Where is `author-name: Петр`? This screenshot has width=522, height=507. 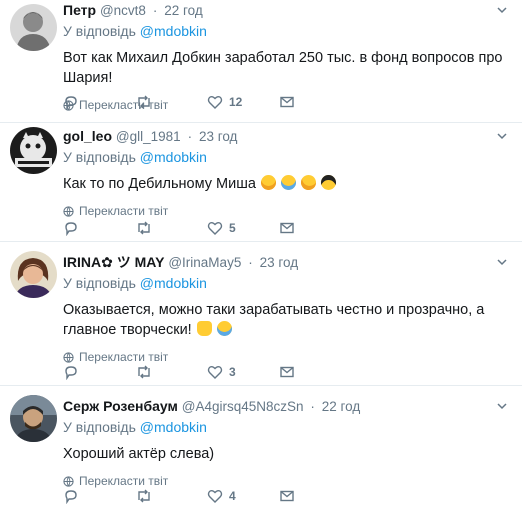 author-name: Петр is located at coordinates (79, 10).